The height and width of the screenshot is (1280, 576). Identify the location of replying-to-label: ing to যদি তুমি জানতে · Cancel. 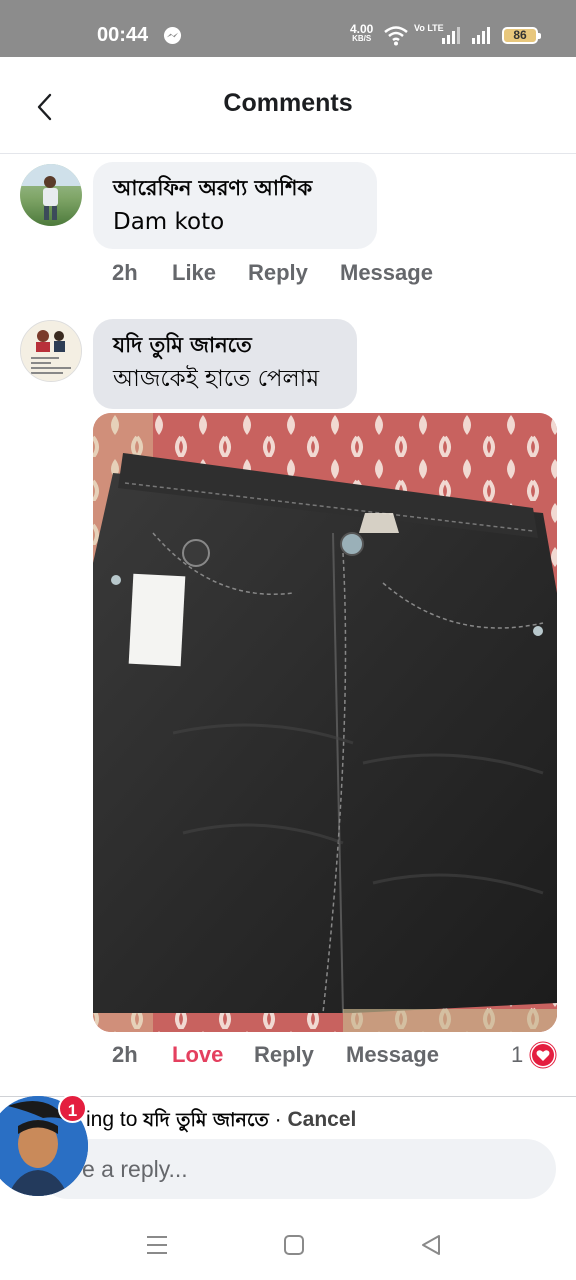
(221, 1122).